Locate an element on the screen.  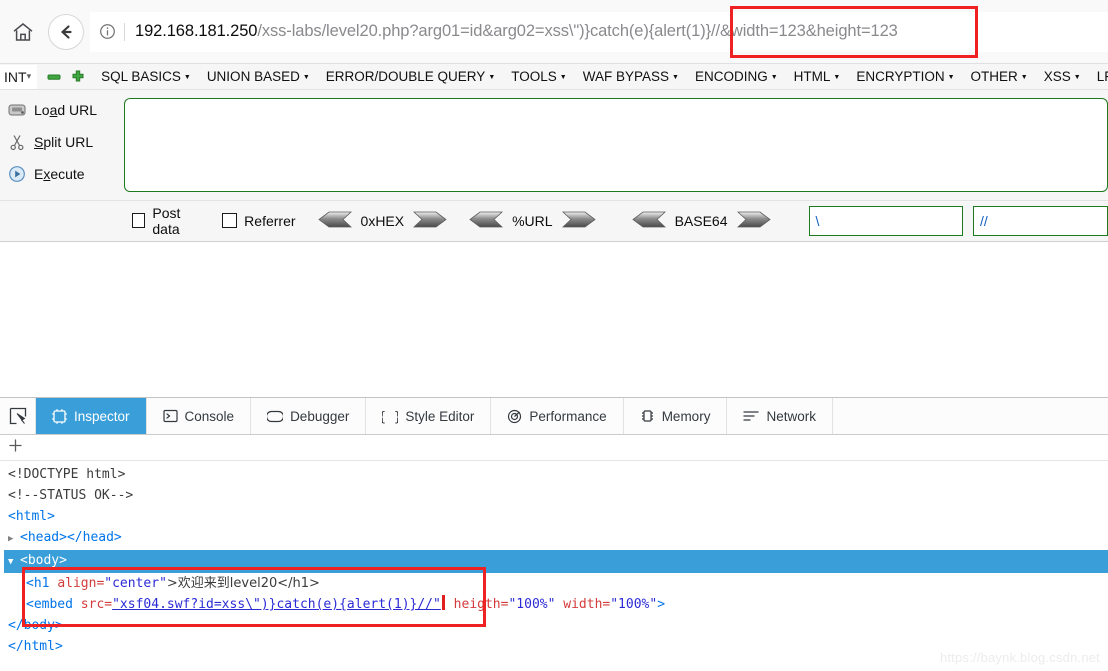
load-url-button: Load URL is located at coordinates (60, 110).